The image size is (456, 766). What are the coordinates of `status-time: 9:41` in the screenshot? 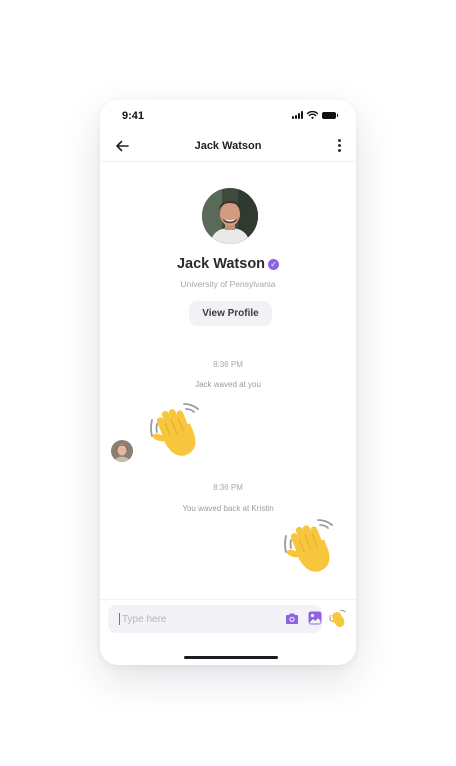 It's located at (133, 116).